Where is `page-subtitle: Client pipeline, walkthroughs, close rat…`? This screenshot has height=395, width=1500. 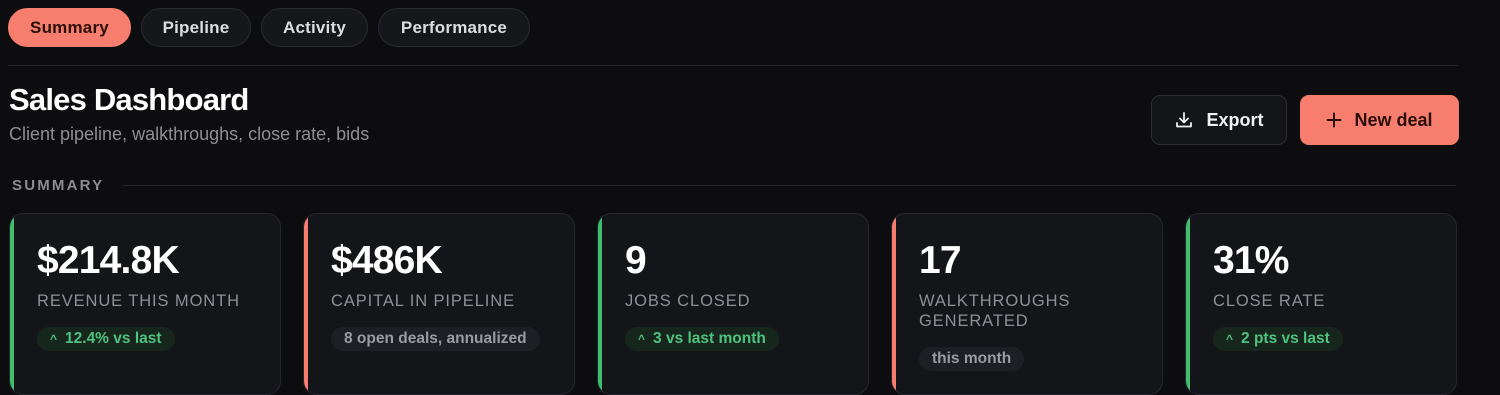 page-subtitle: Client pipeline, walkthroughs, close rat… is located at coordinates (189, 134).